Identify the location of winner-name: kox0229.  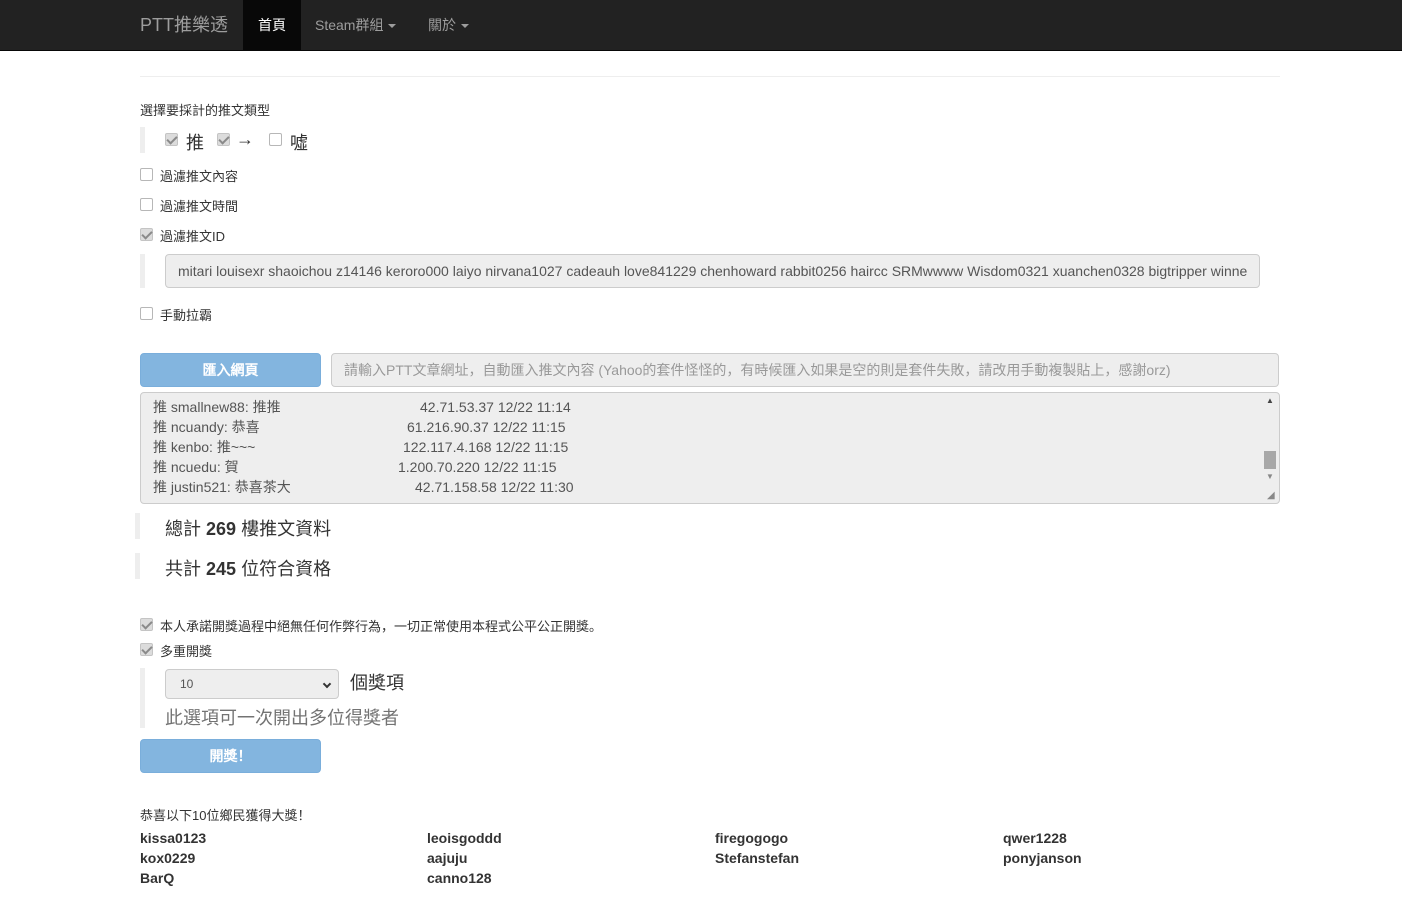
(168, 858).